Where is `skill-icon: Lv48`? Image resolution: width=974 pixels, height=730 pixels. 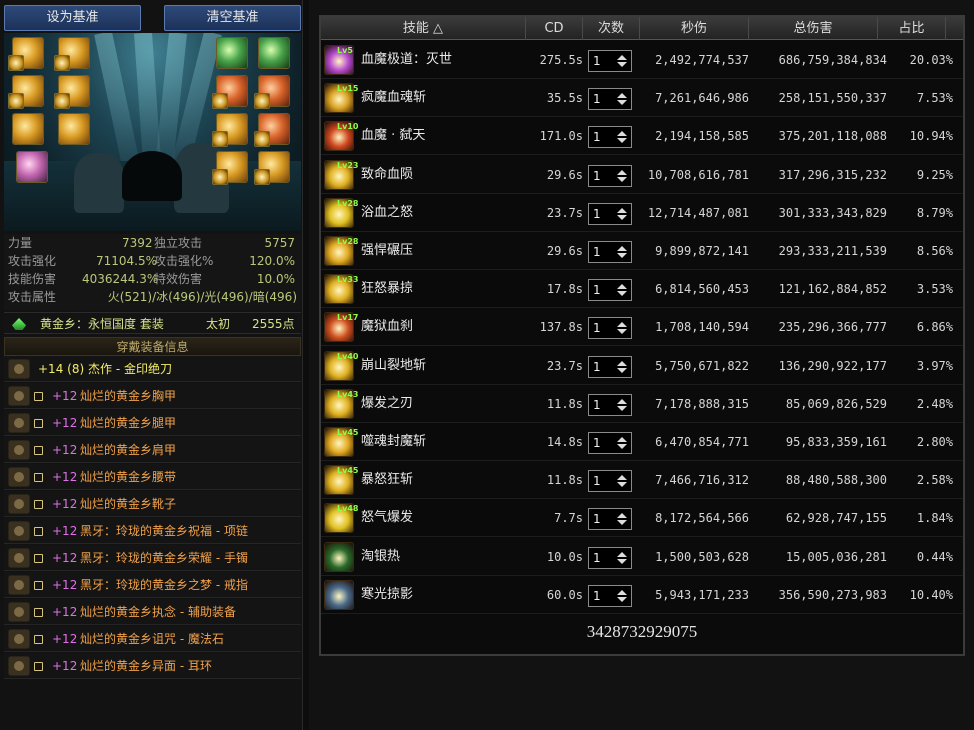 skill-icon: Lv48 is located at coordinates (341, 518).